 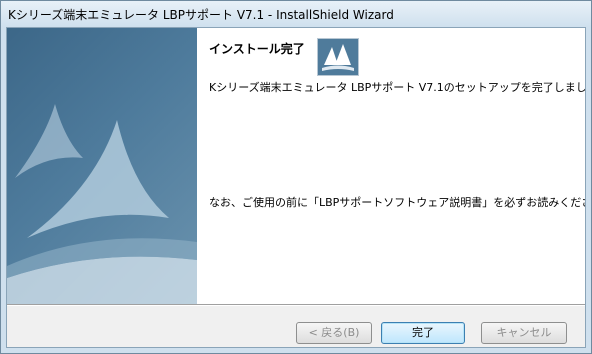 I want to click on installshield-logo-icon, so click(x=338, y=57).